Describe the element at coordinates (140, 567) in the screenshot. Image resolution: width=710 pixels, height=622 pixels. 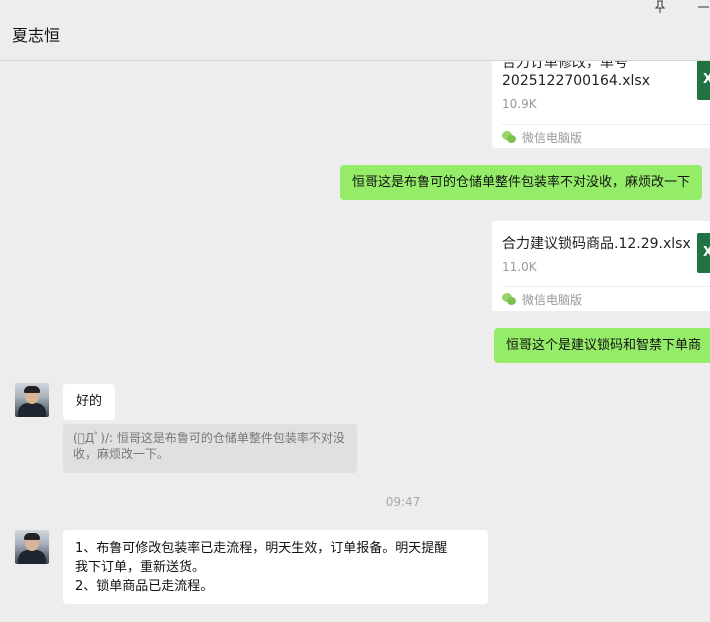
I see `message-line2: 我下订单，重新送货。` at that location.